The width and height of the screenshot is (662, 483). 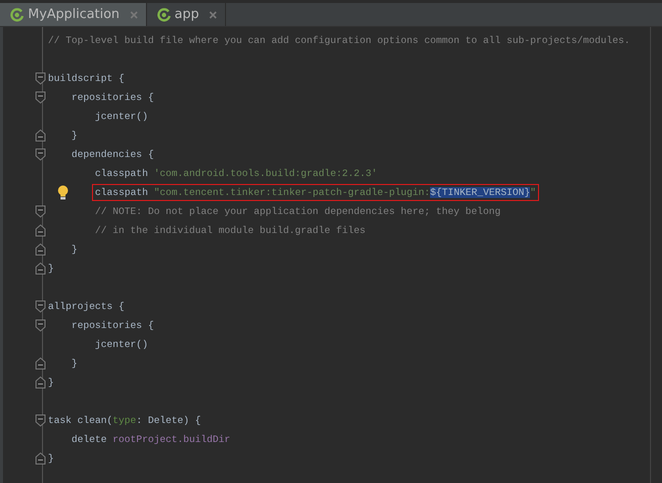 I want to click on file-tab: MyApplication, so click(x=73, y=14).